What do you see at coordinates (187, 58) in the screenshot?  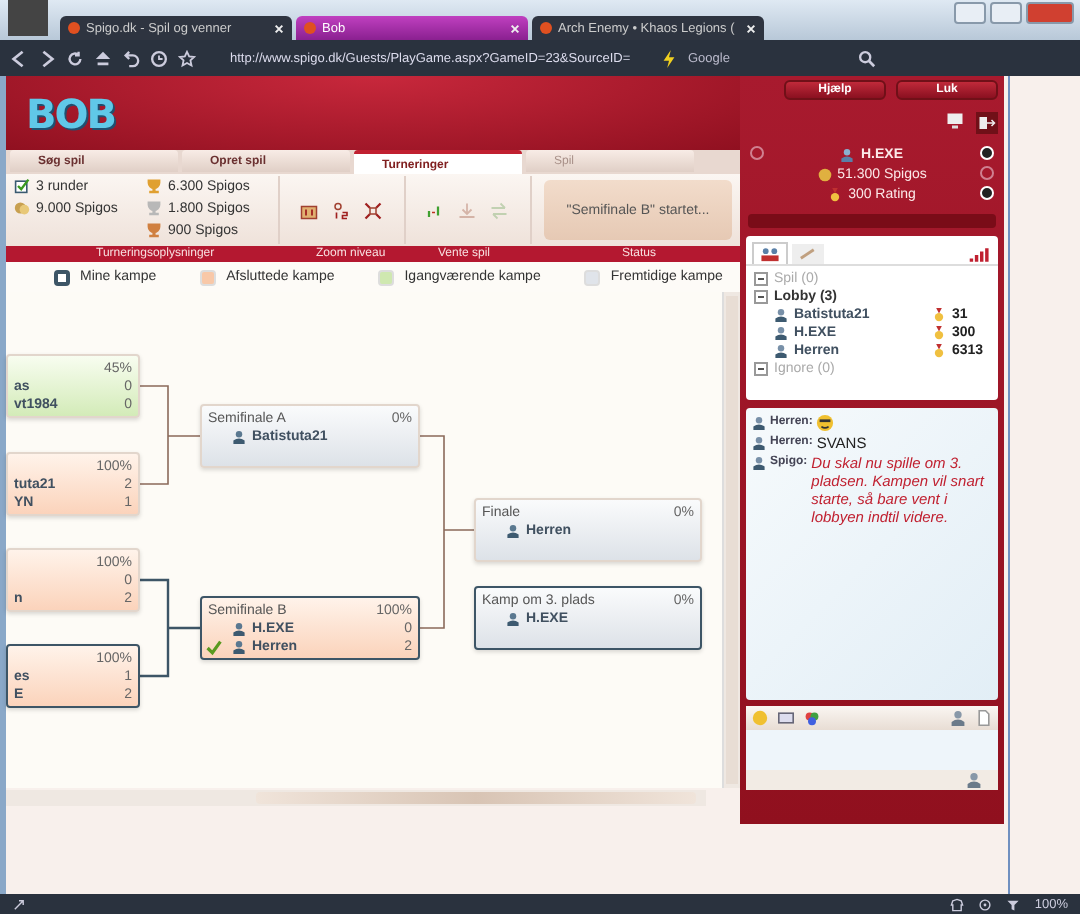 I see `star-icon` at bounding box center [187, 58].